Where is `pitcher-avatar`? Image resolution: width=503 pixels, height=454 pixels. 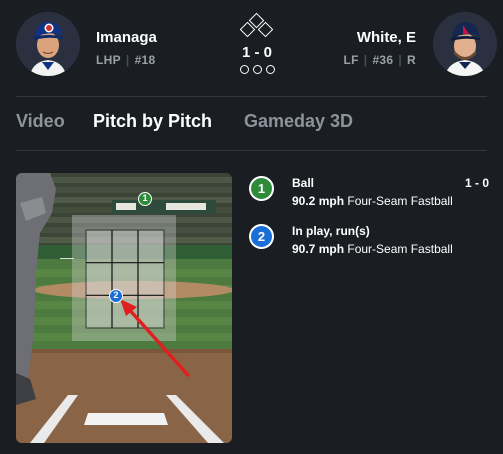
pitcher-avatar is located at coordinates (48, 44).